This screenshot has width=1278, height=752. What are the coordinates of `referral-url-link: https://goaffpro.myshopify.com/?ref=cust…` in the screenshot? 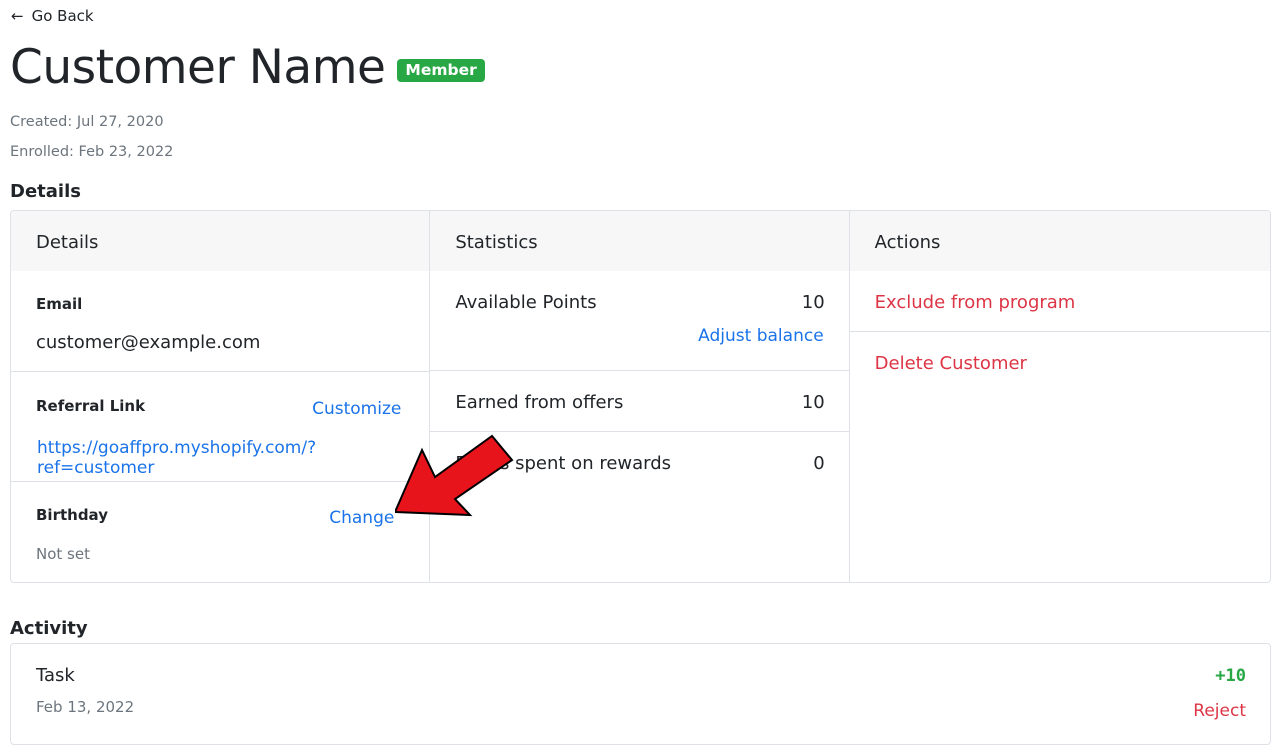 It's located at (233, 458).